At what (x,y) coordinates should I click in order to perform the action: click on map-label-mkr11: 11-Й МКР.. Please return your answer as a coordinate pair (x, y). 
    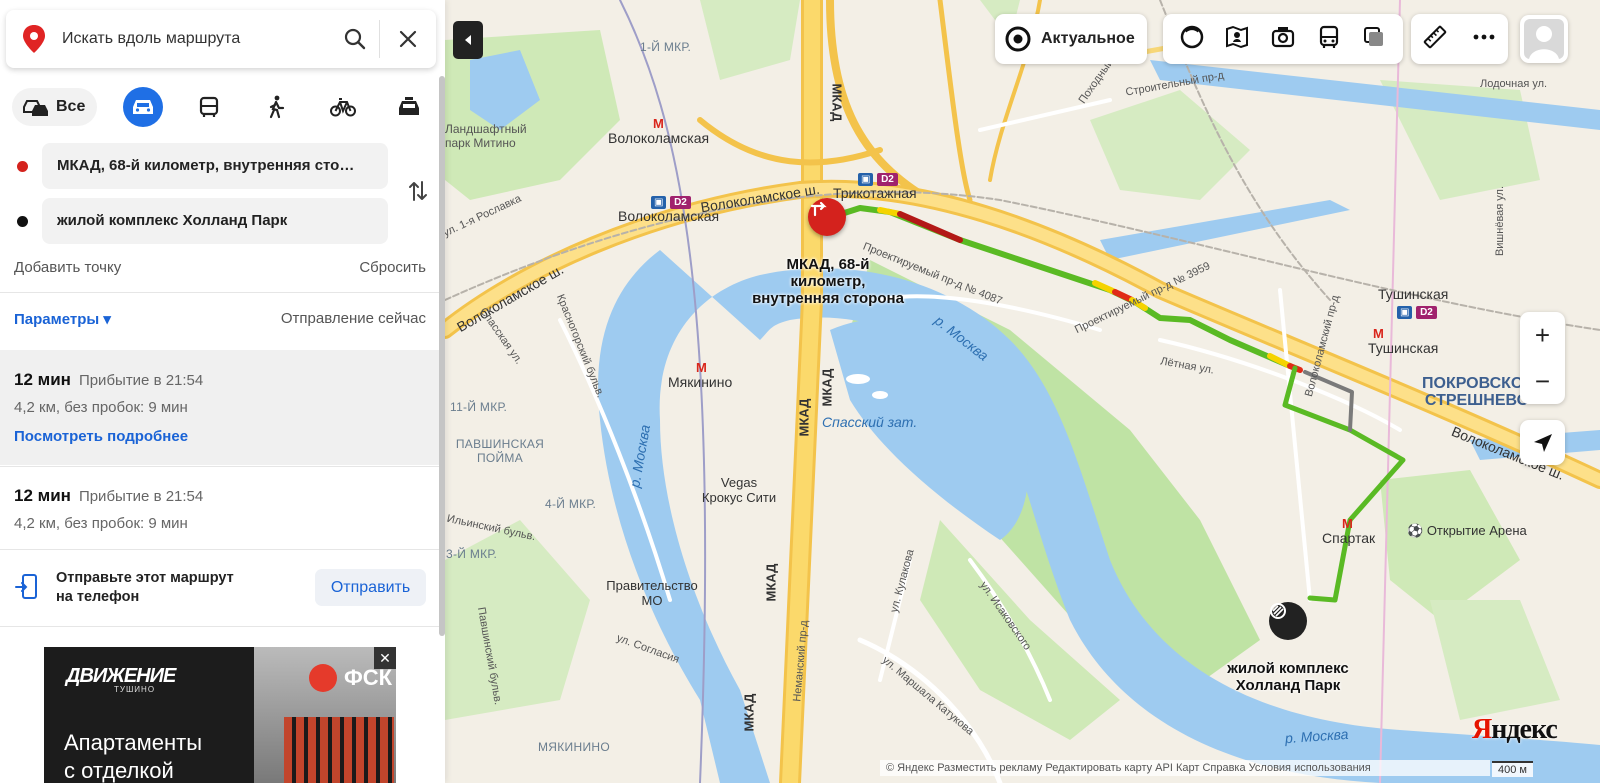
    Looking at the image, I should click on (479, 407).